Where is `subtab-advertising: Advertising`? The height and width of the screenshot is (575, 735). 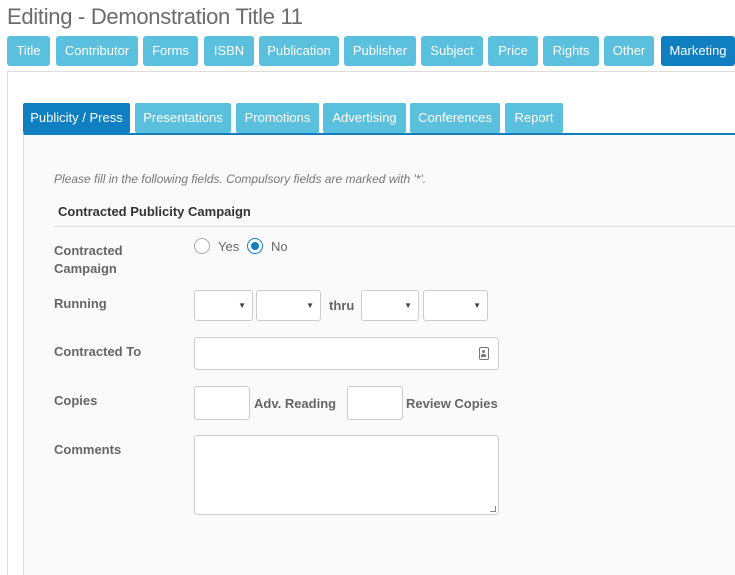 subtab-advertising: Advertising is located at coordinates (364, 118).